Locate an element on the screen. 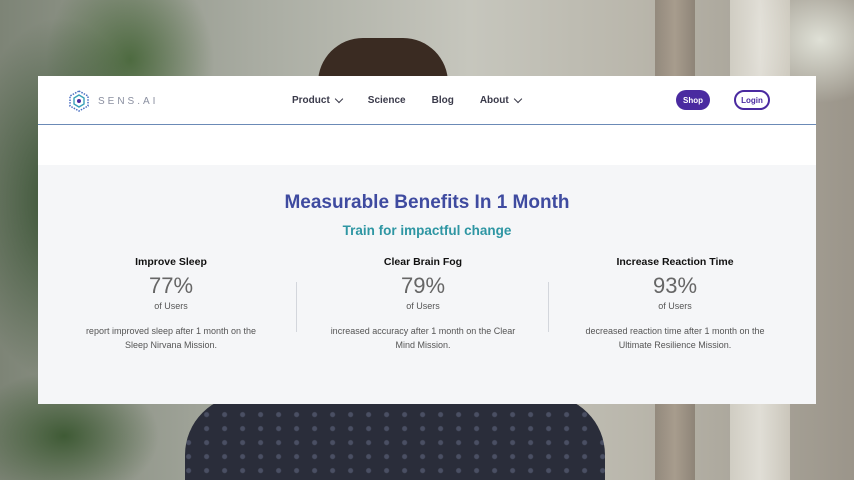 This screenshot has width=854, height=480. stat-title: Clear Brain Fog is located at coordinates (423, 262).